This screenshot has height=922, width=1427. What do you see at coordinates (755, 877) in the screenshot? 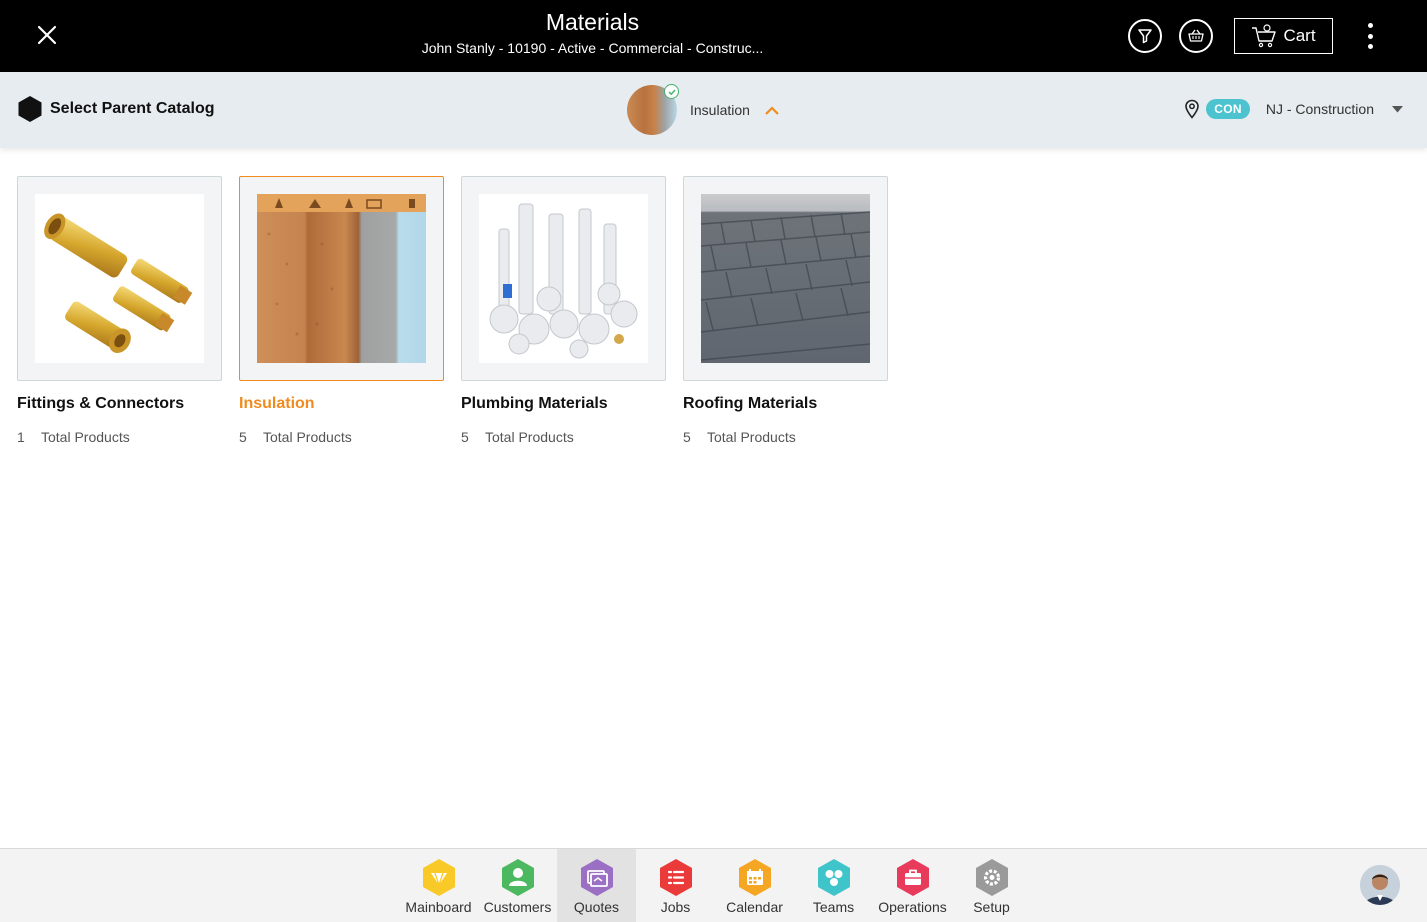
I see `calendar-icon` at bounding box center [755, 877].